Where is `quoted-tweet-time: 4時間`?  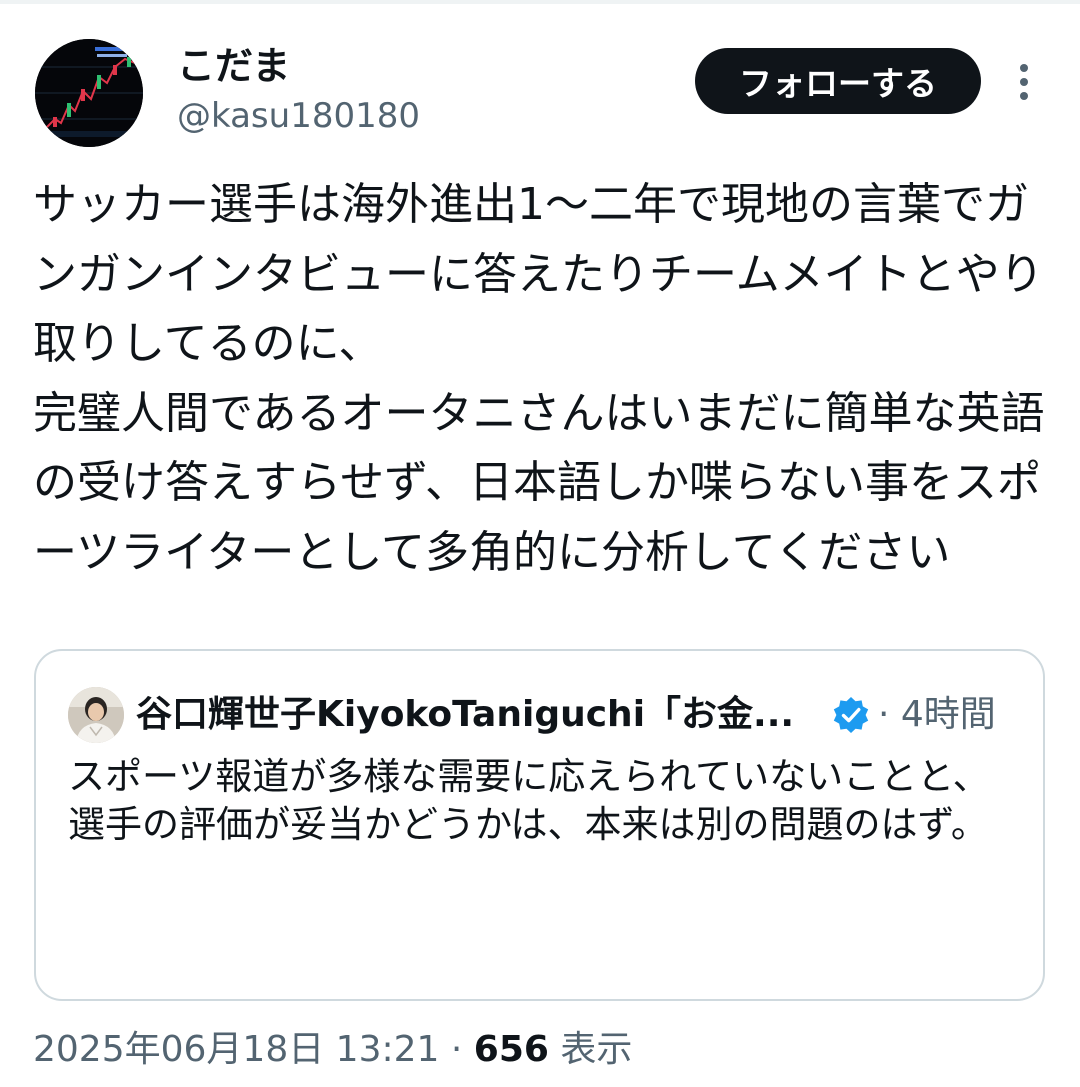 quoted-tweet-time: 4時間 is located at coordinates (948, 714).